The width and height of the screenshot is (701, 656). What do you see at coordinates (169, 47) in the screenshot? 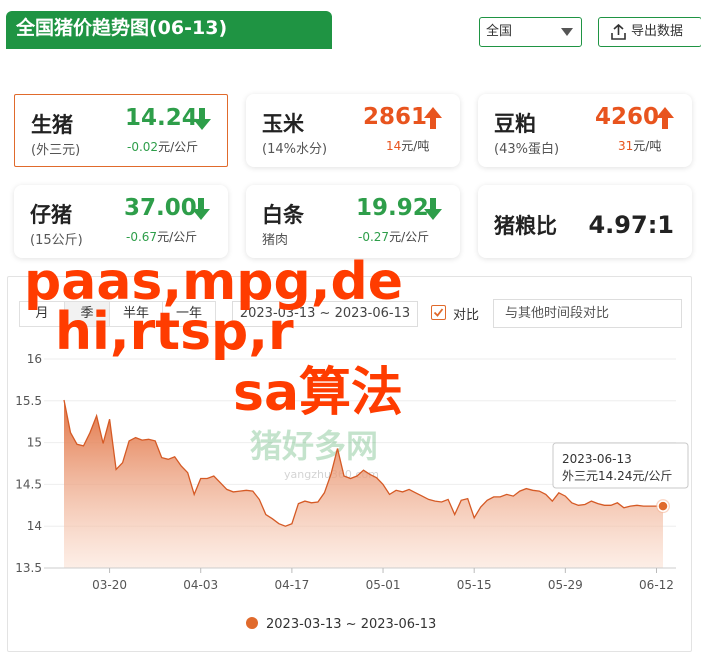
I see `title-underline` at bounding box center [169, 47].